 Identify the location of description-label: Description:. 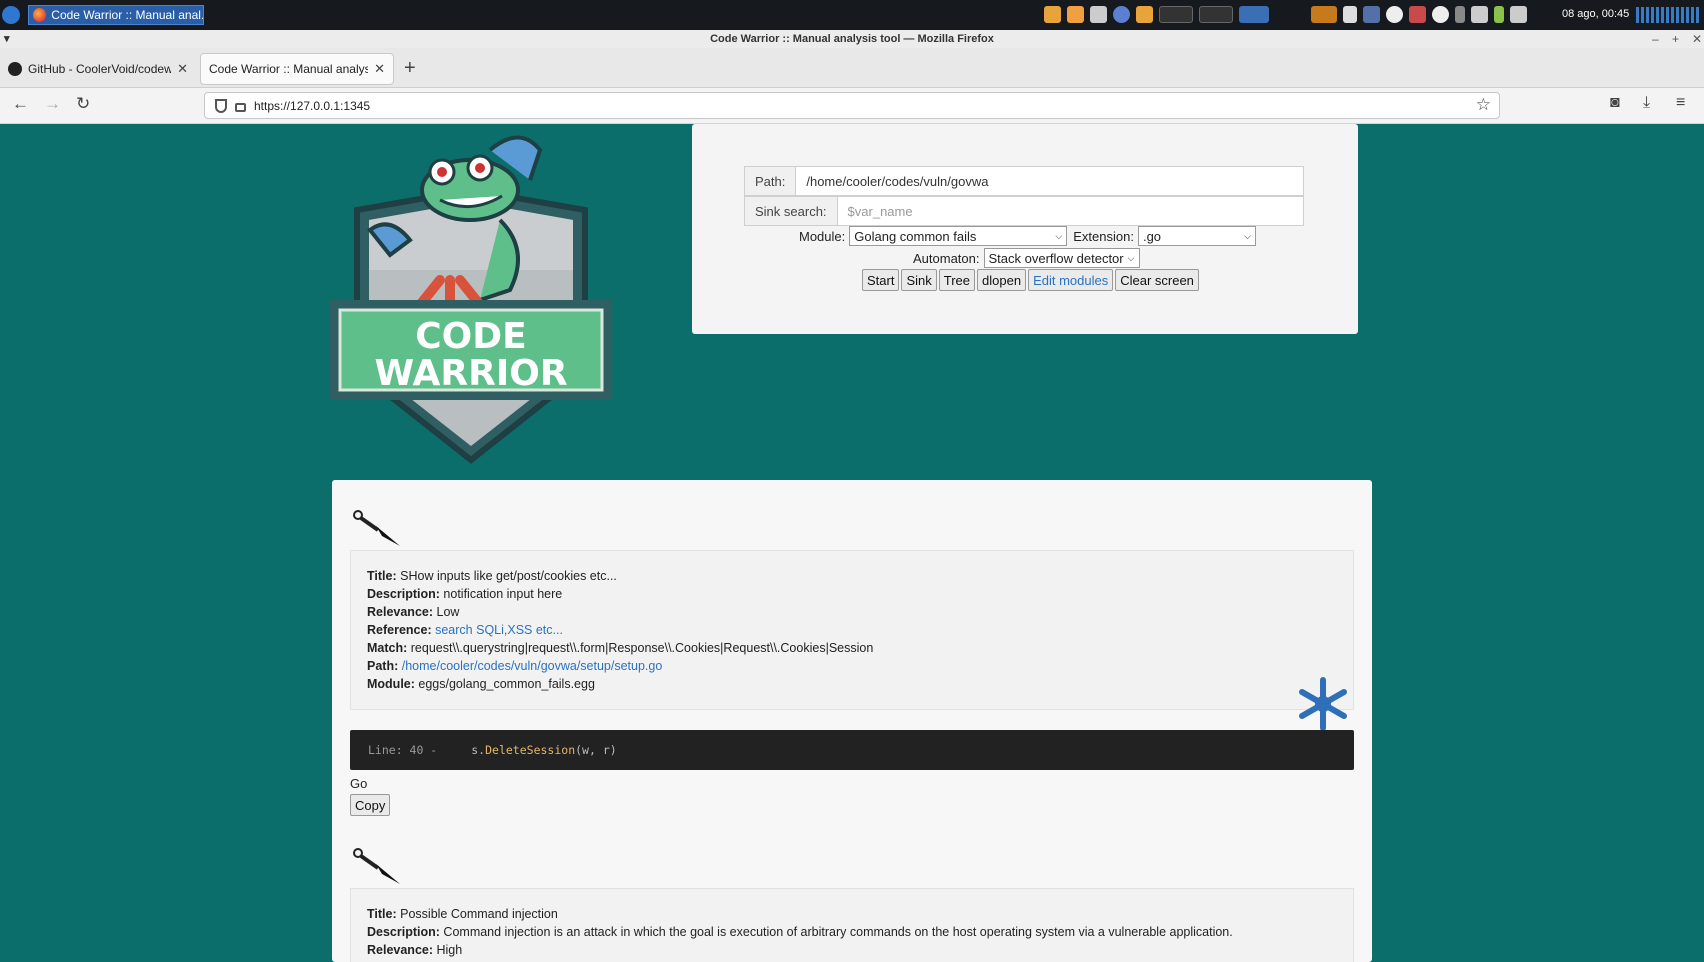
(403, 594).